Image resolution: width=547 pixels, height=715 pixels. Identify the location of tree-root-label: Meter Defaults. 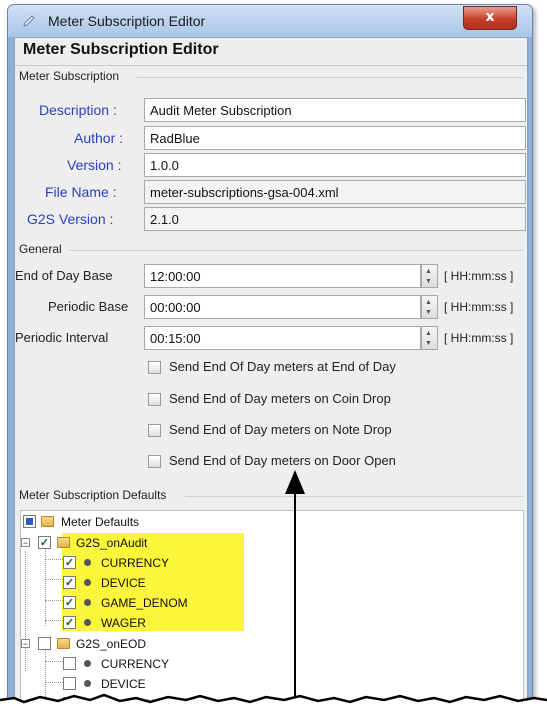
(100, 522).